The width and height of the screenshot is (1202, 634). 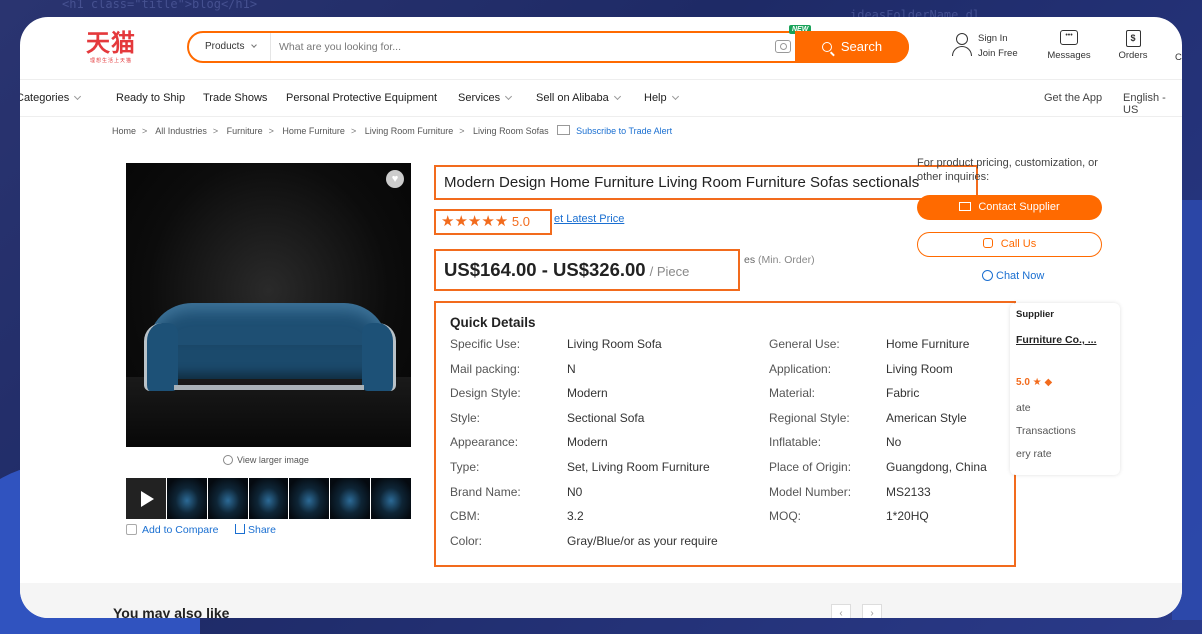 I want to click on nav-trade-shows: Trade Shows, so click(x=235, y=98).